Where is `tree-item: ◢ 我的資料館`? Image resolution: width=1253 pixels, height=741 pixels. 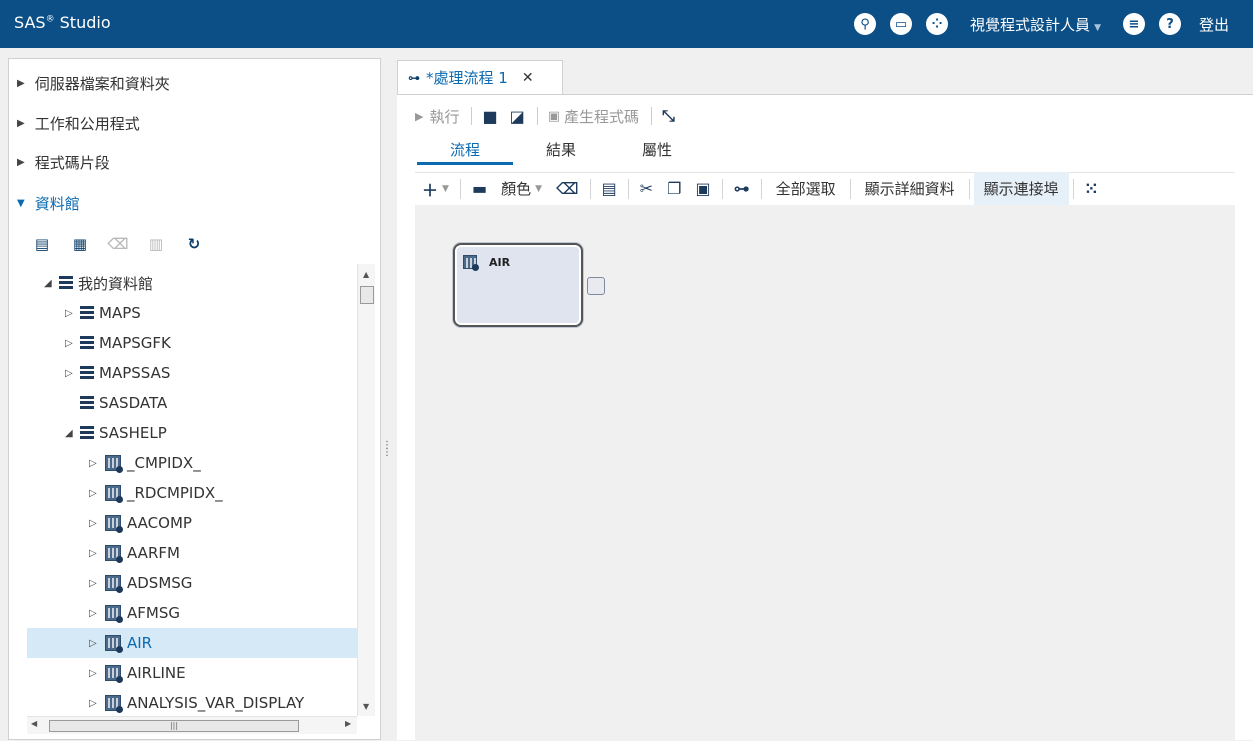 tree-item: ◢ 我的資料館 is located at coordinates (192, 283).